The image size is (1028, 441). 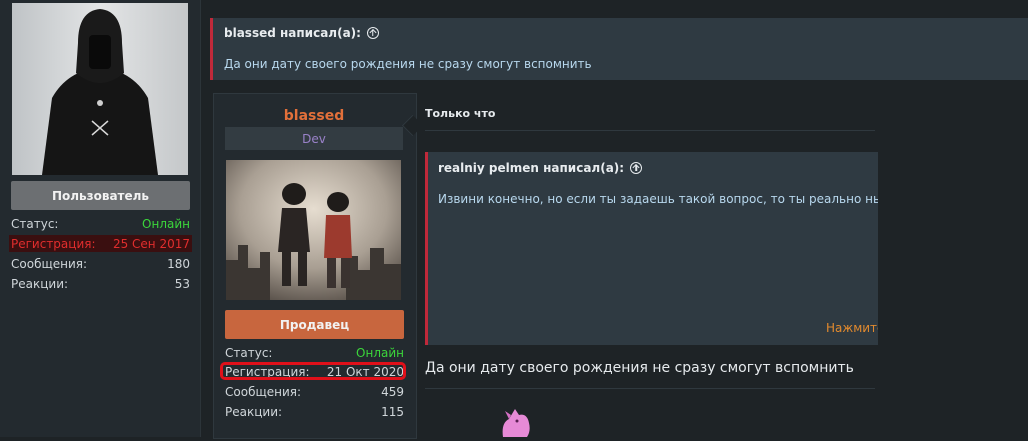 What do you see at coordinates (531, 168) in the screenshot?
I see `nested-quote-author-text: realniy pelmen написал(а):` at bounding box center [531, 168].